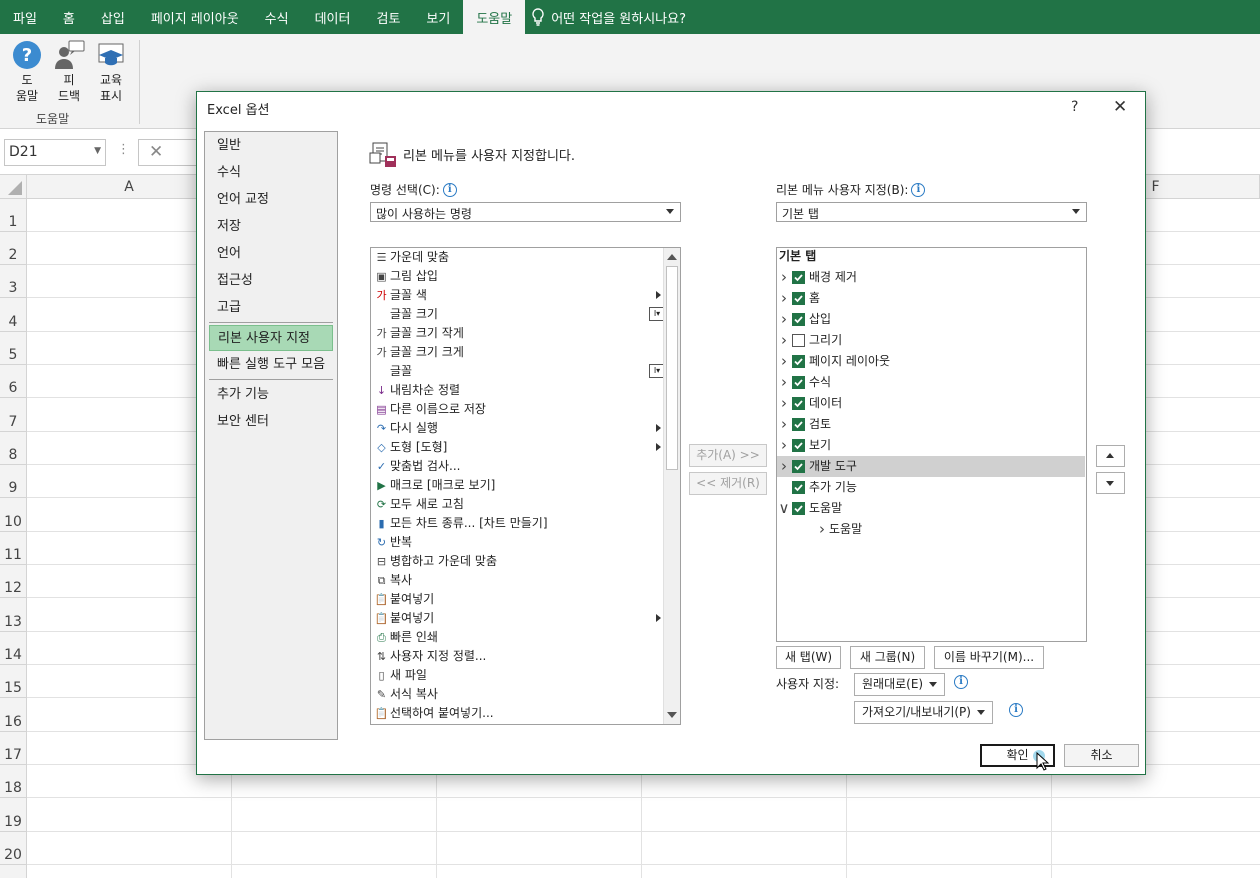 This screenshot has height=878, width=1260. Describe the element at coordinates (931, 424) in the screenshot. I see `tree-node: › 검토` at that location.